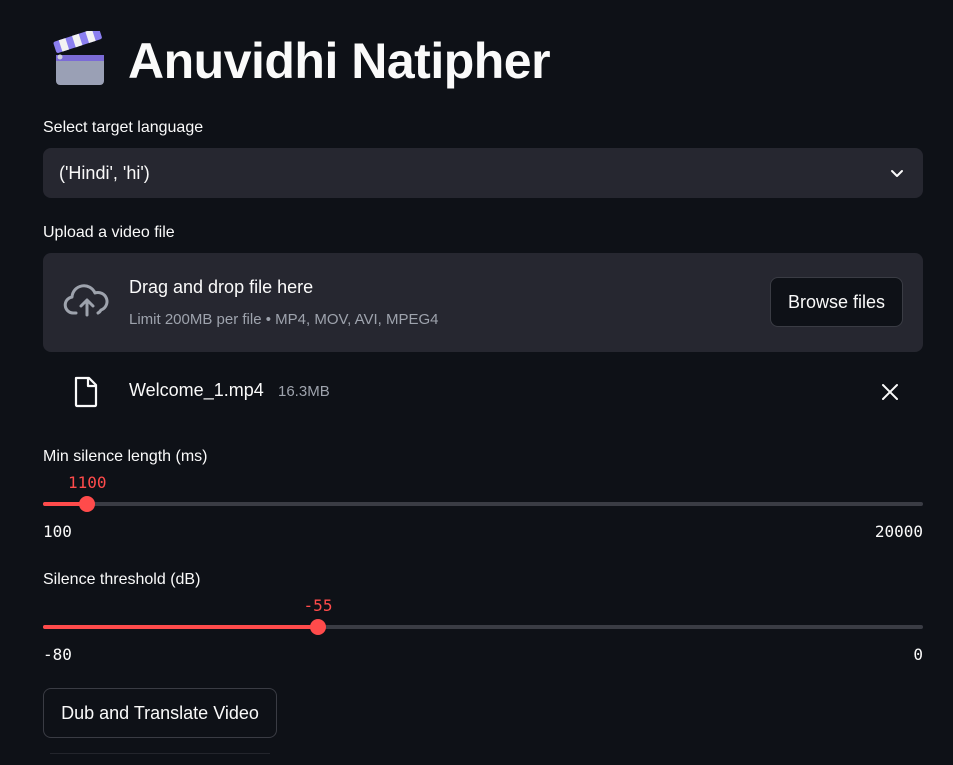 The height and width of the screenshot is (765, 953). Describe the element at coordinates (109, 232) in the screenshot. I see `upload-label: Upload a video file` at that location.